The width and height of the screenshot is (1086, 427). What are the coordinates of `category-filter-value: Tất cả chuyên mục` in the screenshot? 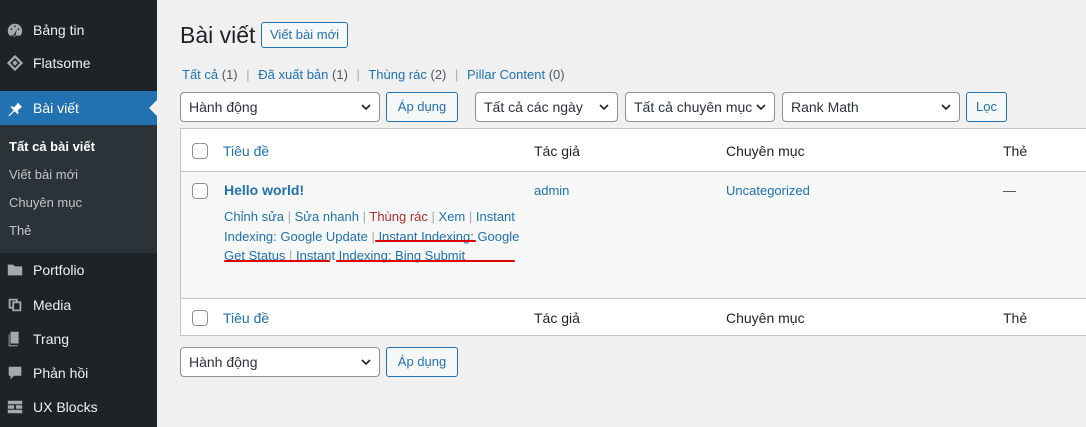 It's located at (693, 107).